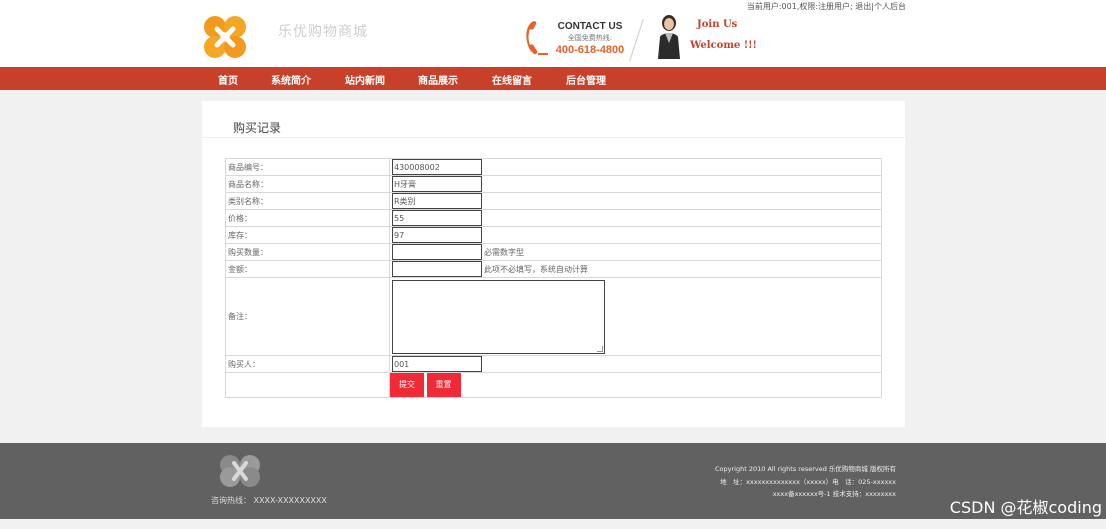 Image resolution: width=1106 pixels, height=529 pixels. Describe the element at coordinates (590, 26) in the screenshot. I see `contact-title: CONTACT US` at that location.